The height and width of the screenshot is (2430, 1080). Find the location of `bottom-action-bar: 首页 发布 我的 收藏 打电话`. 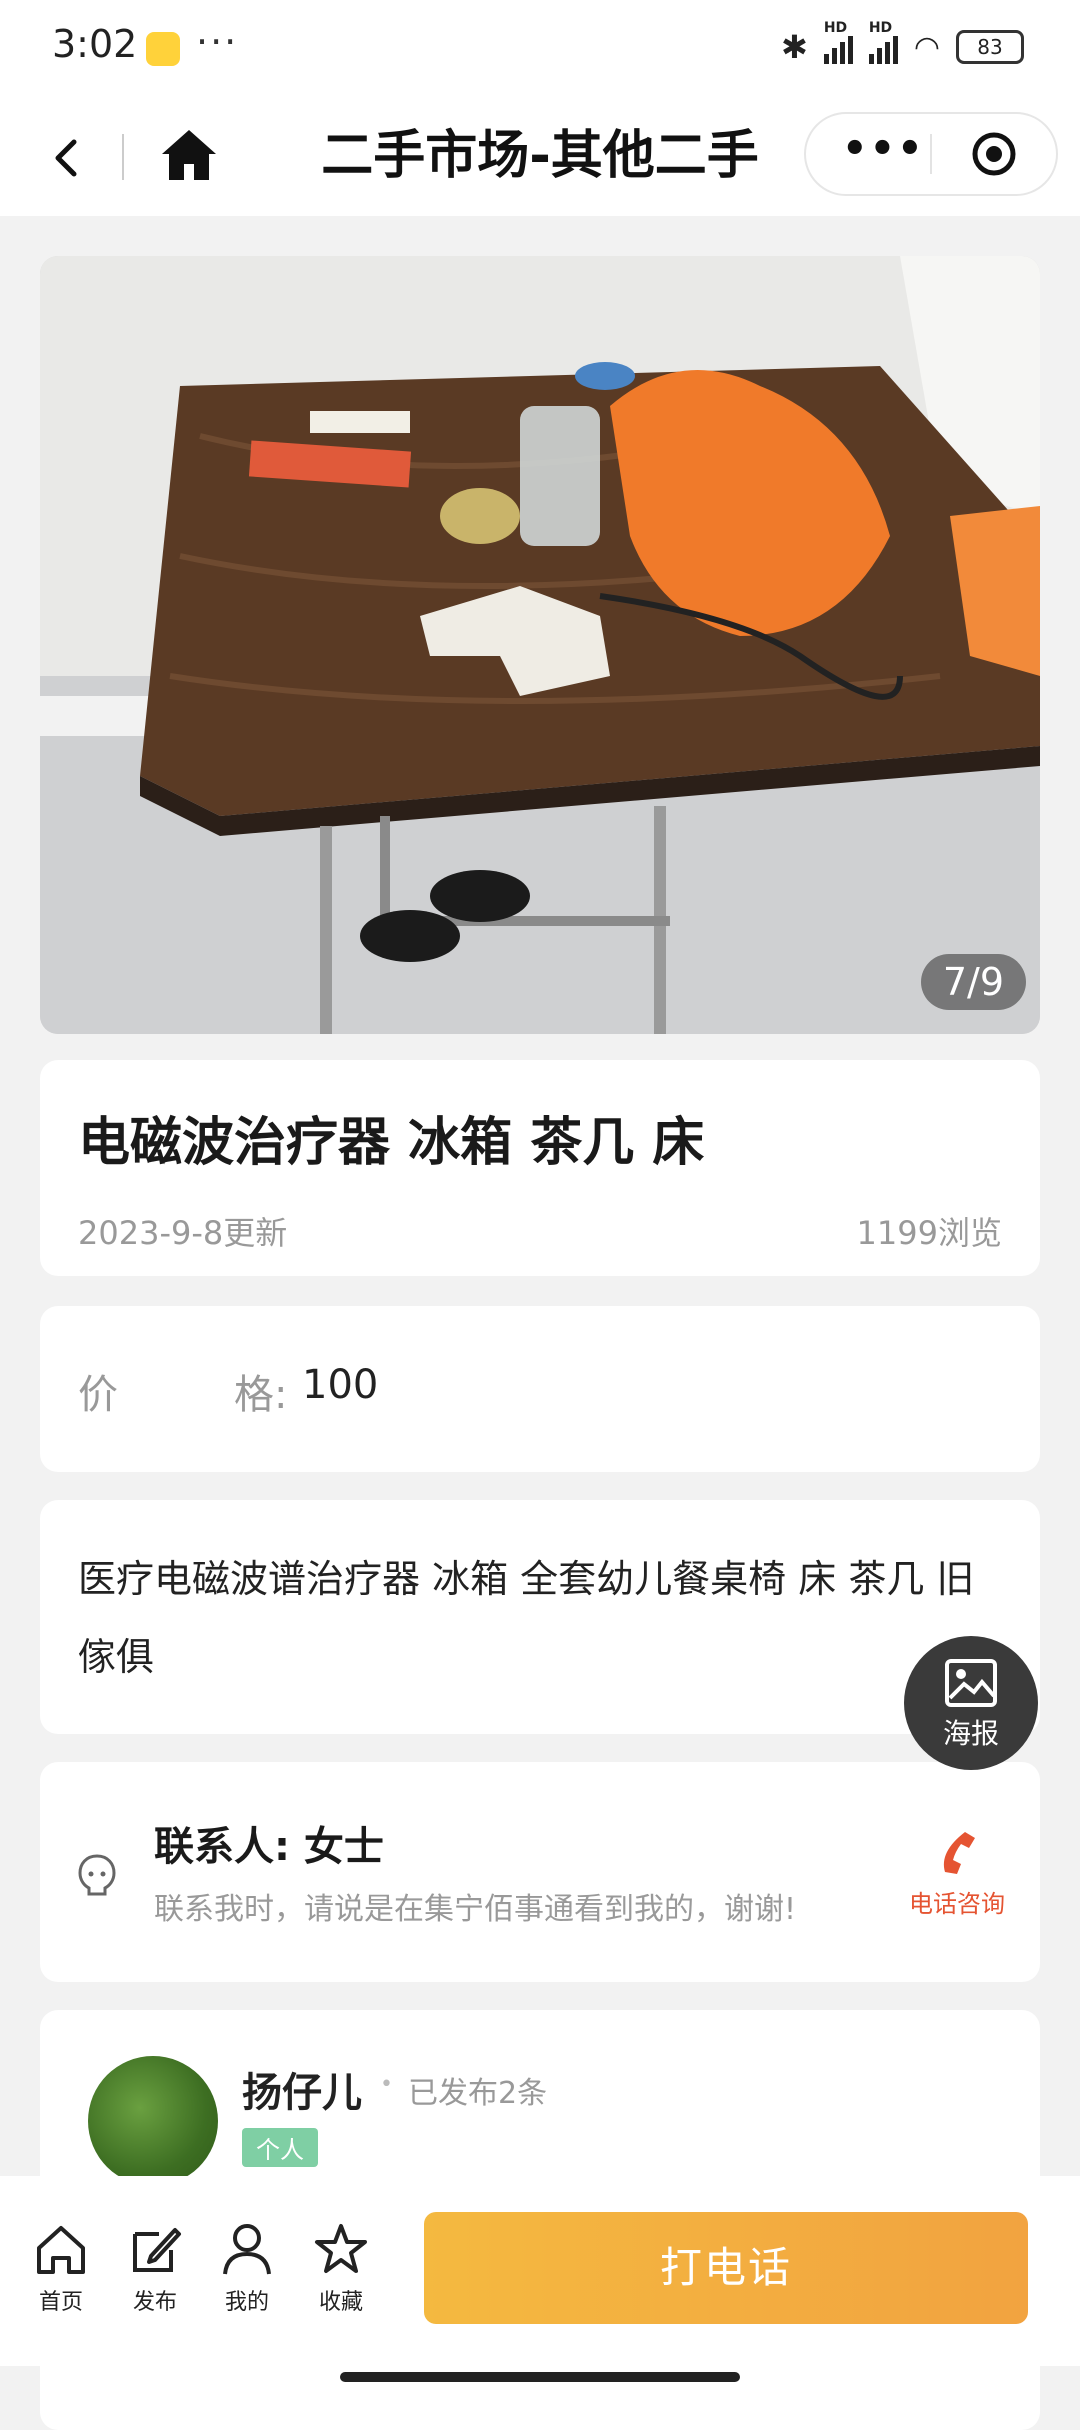

bottom-action-bar: 首页 发布 我的 收藏 打电话 is located at coordinates (540, 2271).